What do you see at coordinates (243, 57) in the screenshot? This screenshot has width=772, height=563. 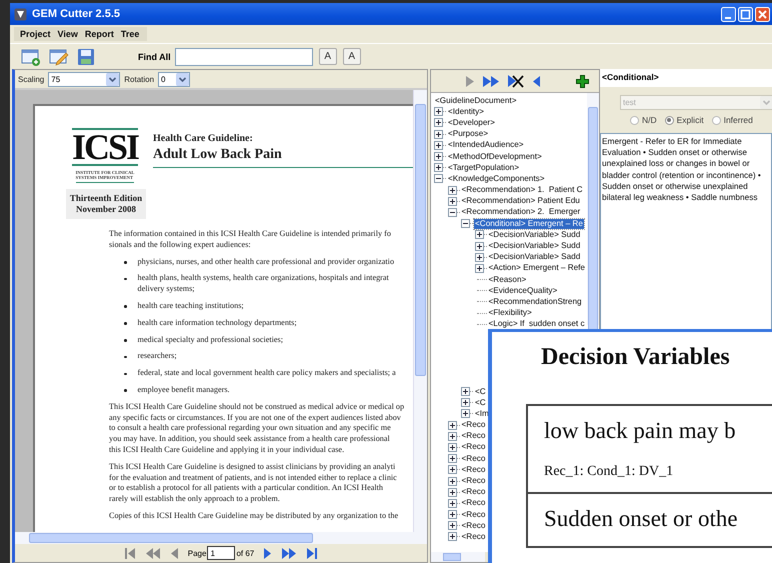 I see `find-field` at bounding box center [243, 57].